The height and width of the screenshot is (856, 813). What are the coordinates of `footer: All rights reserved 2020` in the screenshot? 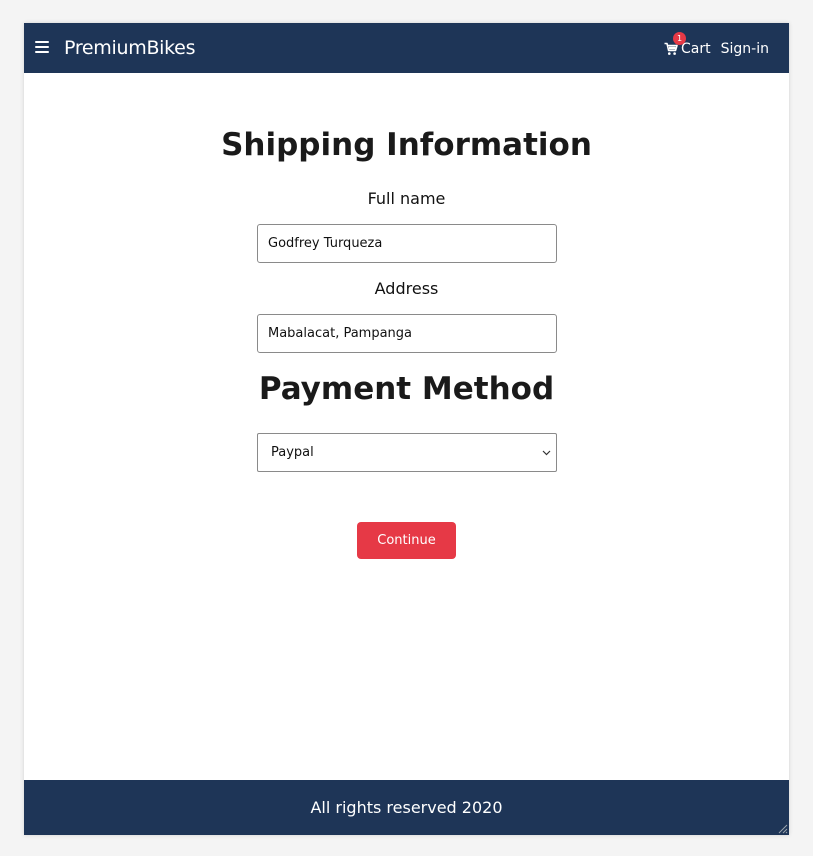 It's located at (406, 807).